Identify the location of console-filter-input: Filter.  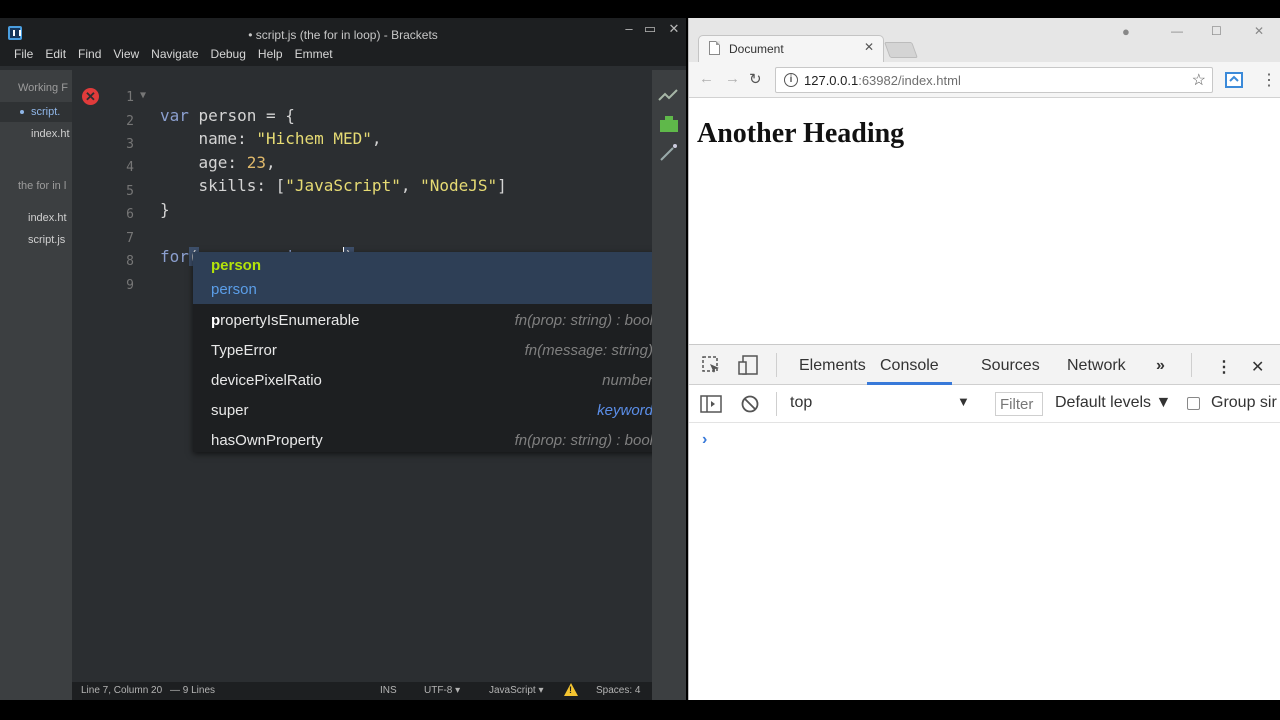
(1019, 404).